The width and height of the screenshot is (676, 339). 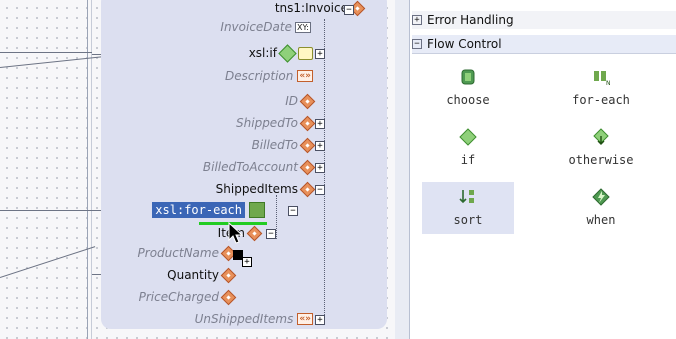 What do you see at coordinates (320, 190) in the screenshot?
I see `collapse-toggle-shippeditems: −` at bounding box center [320, 190].